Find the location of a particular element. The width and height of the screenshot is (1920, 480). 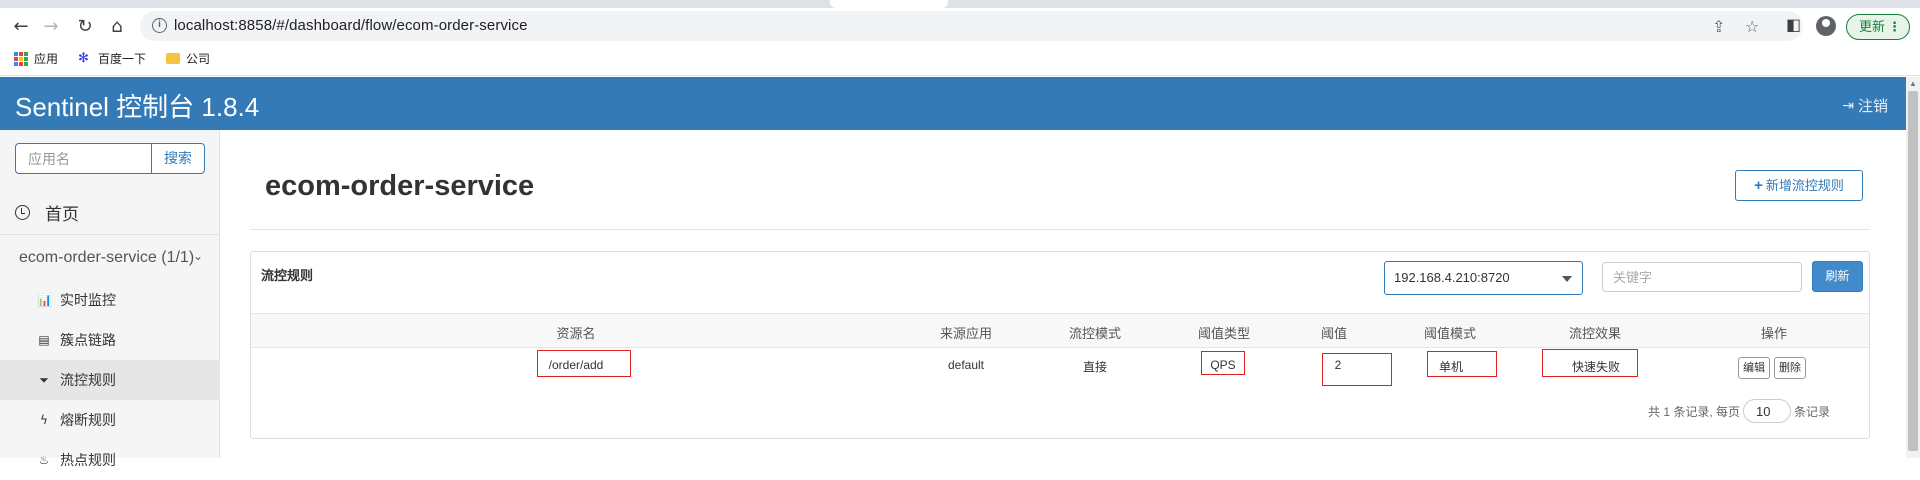

bookmark-apps: 应用 is located at coordinates (36, 58).